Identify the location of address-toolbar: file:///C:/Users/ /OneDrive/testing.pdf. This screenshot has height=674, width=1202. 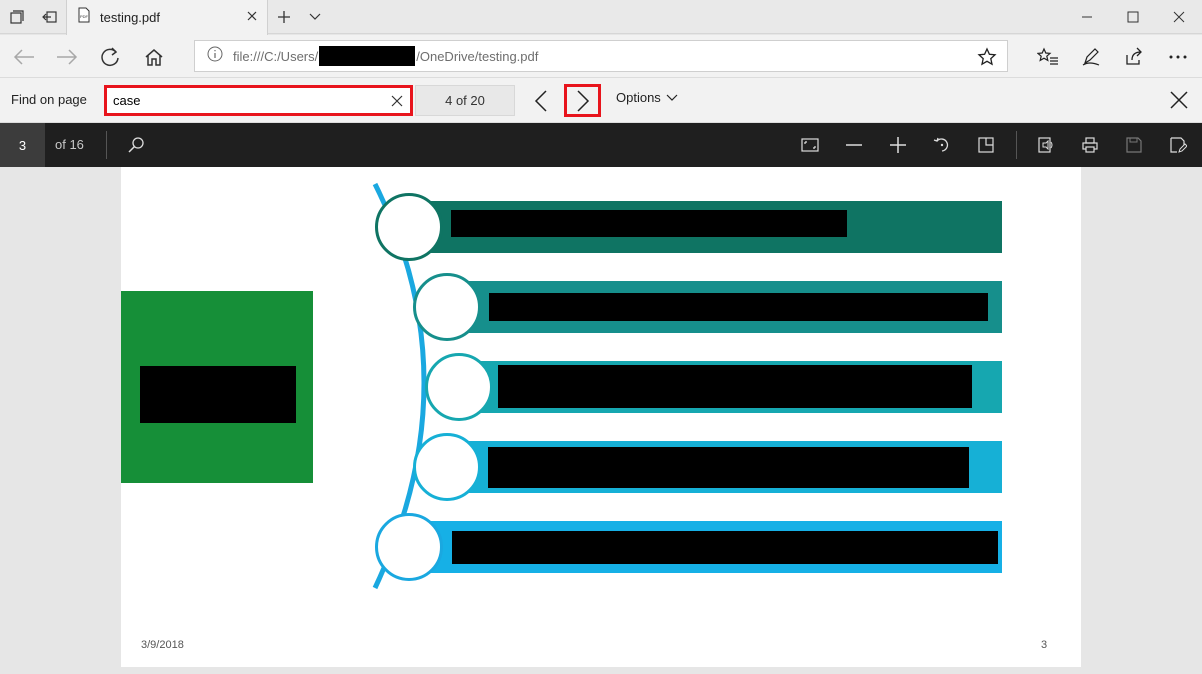
(601, 56).